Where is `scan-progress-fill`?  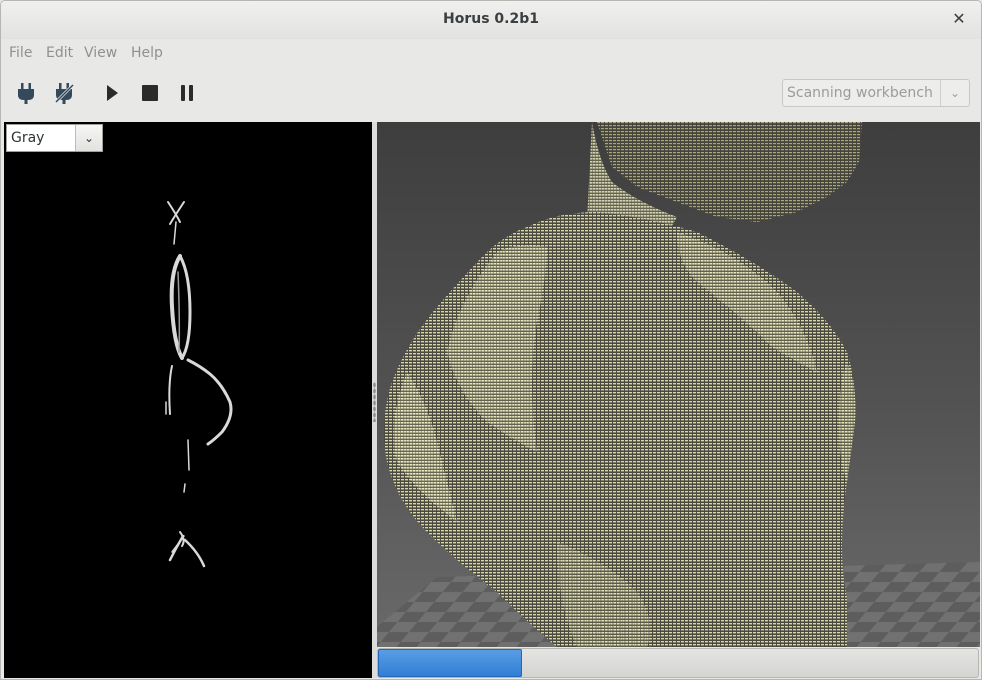
scan-progress-fill is located at coordinates (450, 663).